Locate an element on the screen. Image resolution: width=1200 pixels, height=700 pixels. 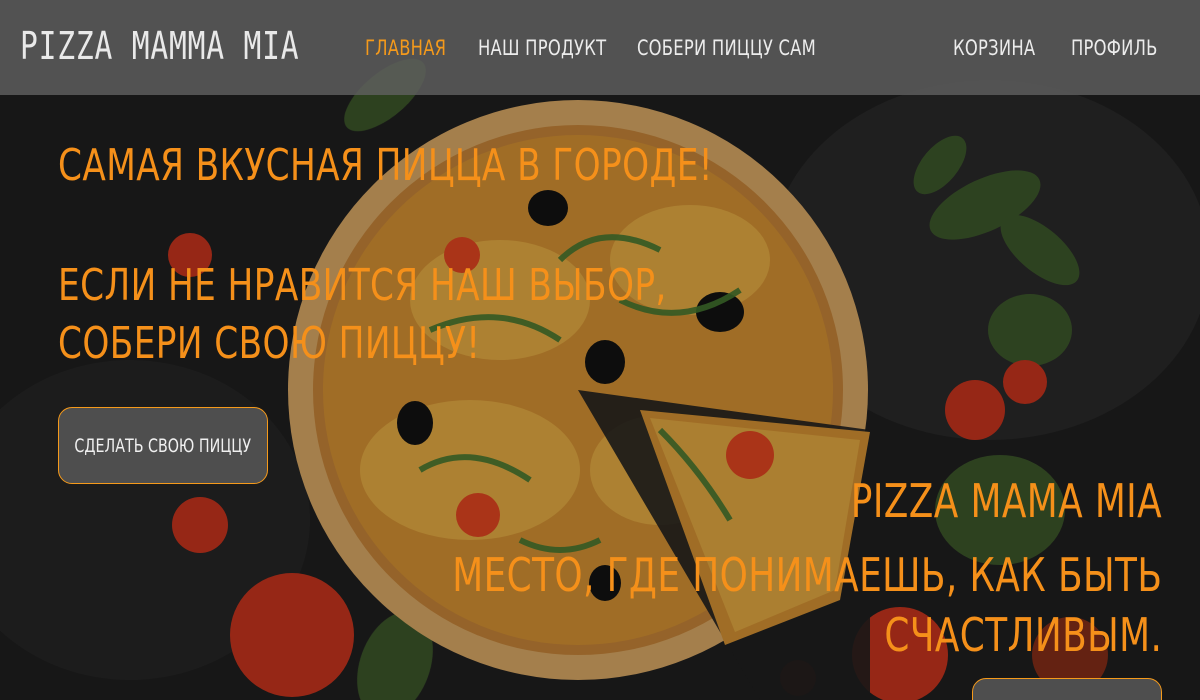
make-pizza-button: СДЕЛАТЬ СВОЮ ПИЦЦУ is located at coordinates (163, 445).